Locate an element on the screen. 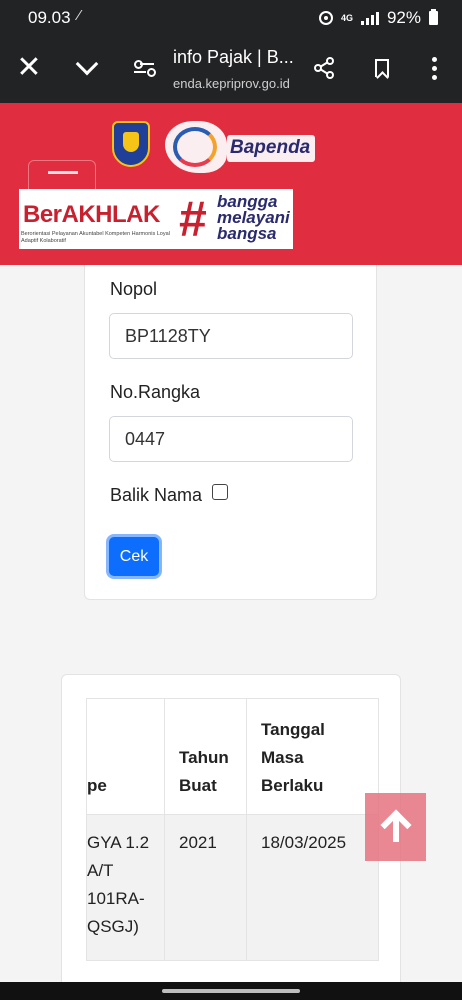  rangka-input: 0447 is located at coordinates (231, 439).